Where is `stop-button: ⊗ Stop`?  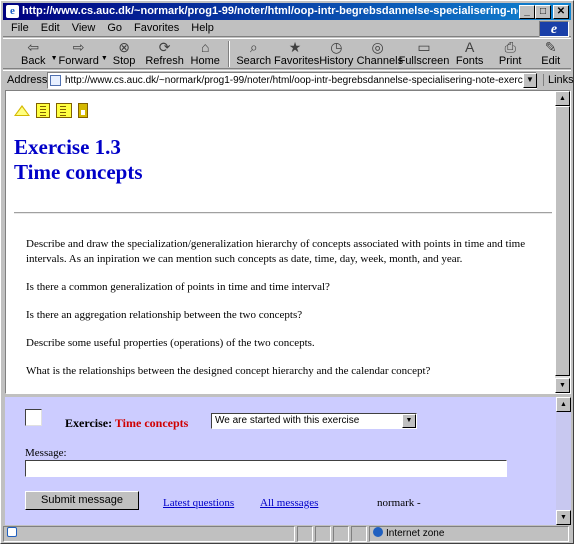 stop-button: ⊗ Stop is located at coordinates (124, 54).